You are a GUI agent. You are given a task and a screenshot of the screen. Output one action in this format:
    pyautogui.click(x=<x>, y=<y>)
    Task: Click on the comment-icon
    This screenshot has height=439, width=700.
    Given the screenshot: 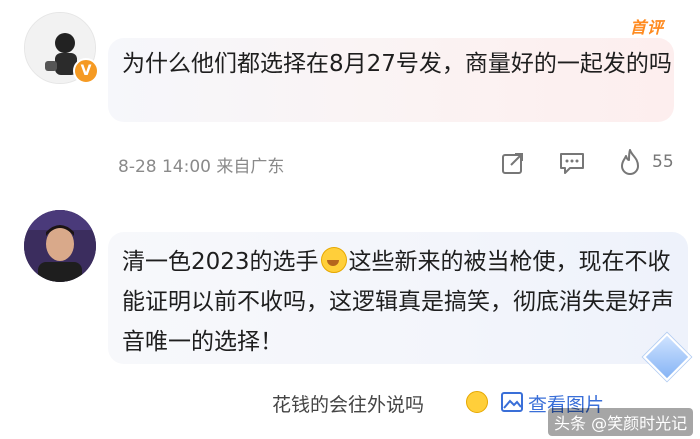 What is the action you would take?
    pyautogui.click(x=572, y=163)
    